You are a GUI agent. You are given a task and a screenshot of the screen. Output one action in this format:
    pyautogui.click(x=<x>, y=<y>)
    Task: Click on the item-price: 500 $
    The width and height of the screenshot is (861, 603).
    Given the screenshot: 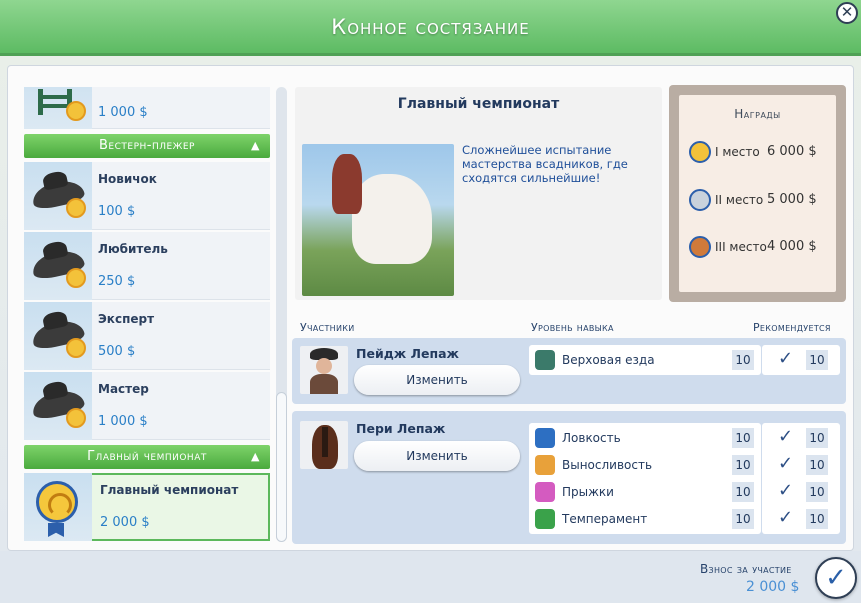 What is the action you would take?
    pyautogui.click(x=117, y=351)
    